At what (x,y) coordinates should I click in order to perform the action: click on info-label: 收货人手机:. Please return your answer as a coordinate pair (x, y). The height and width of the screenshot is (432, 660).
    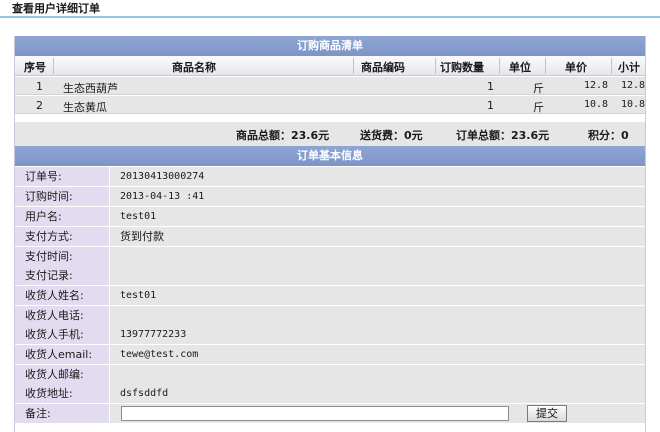
    Looking at the image, I should click on (62, 334).